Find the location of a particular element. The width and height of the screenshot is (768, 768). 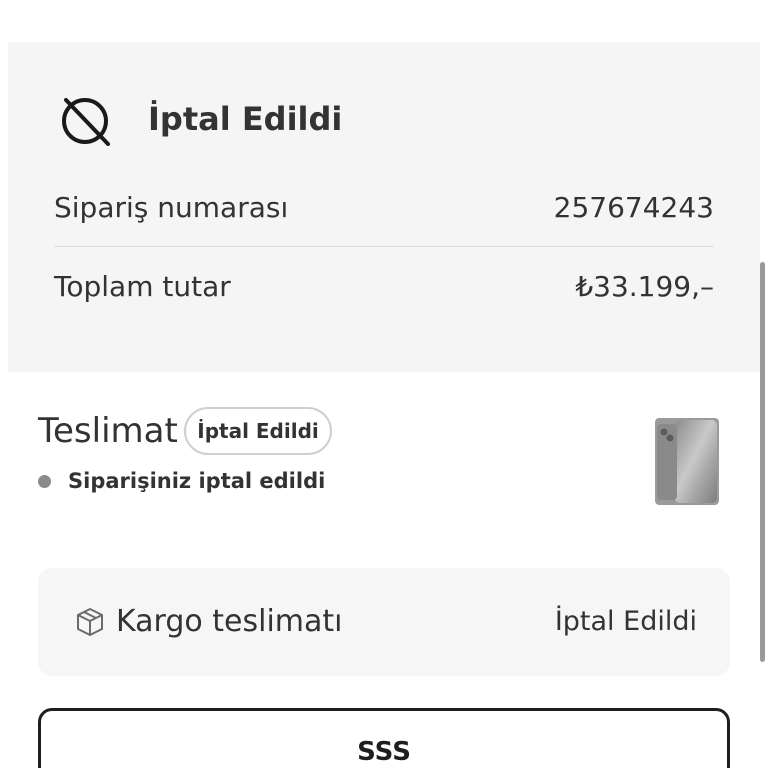

cancelled-clock-icon is located at coordinates (86, 122).